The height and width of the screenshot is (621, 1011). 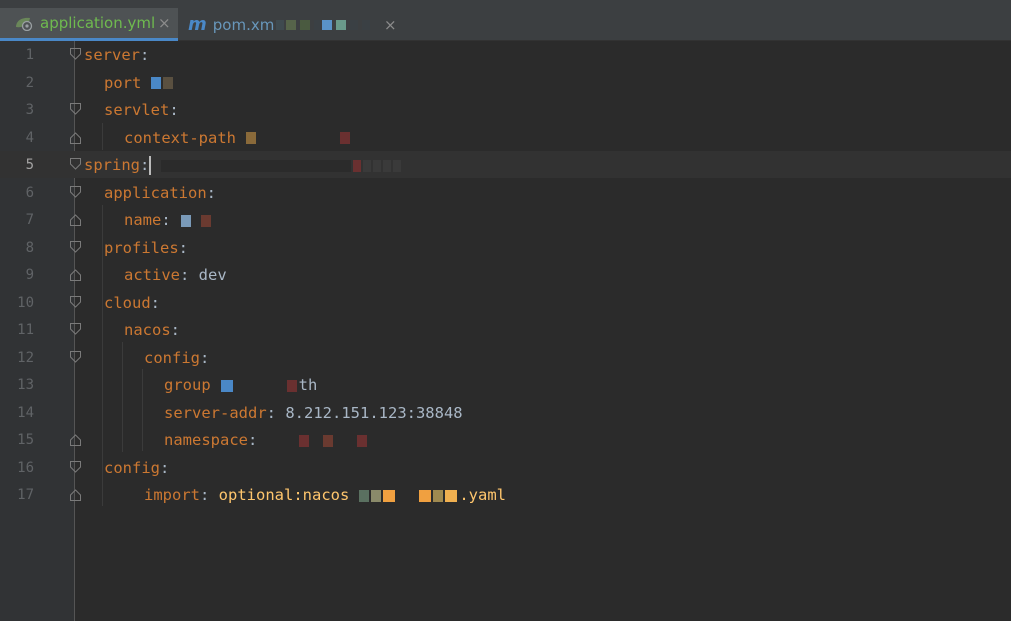 What do you see at coordinates (172, 495) in the screenshot?
I see `yaml-key: import` at bounding box center [172, 495].